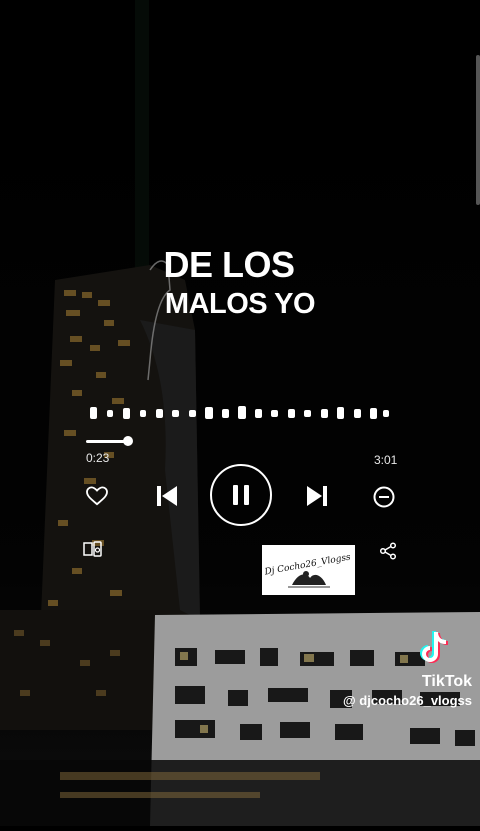 This screenshot has width=480, height=831. I want to click on scrollbar, so click(478, 130).